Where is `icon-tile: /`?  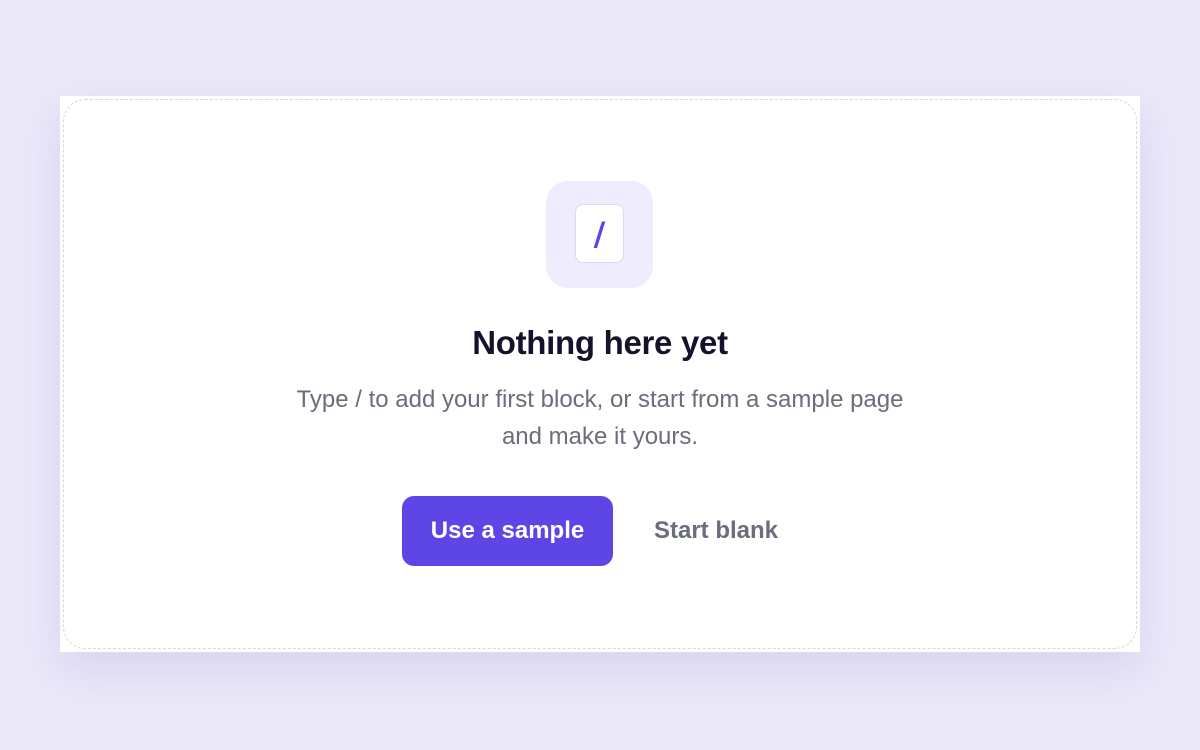
icon-tile: / is located at coordinates (599, 234).